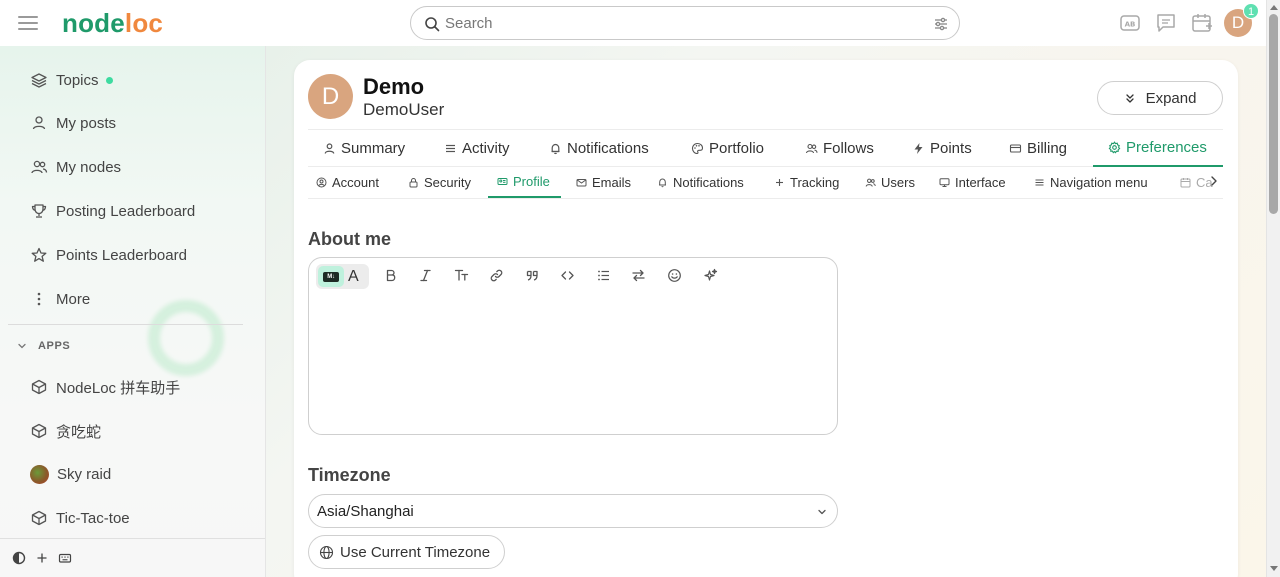  What do you see at coordinates (60, 299) in the screenshot?
I see `sidebar-item-more: More` at bounding box center [60, 299].